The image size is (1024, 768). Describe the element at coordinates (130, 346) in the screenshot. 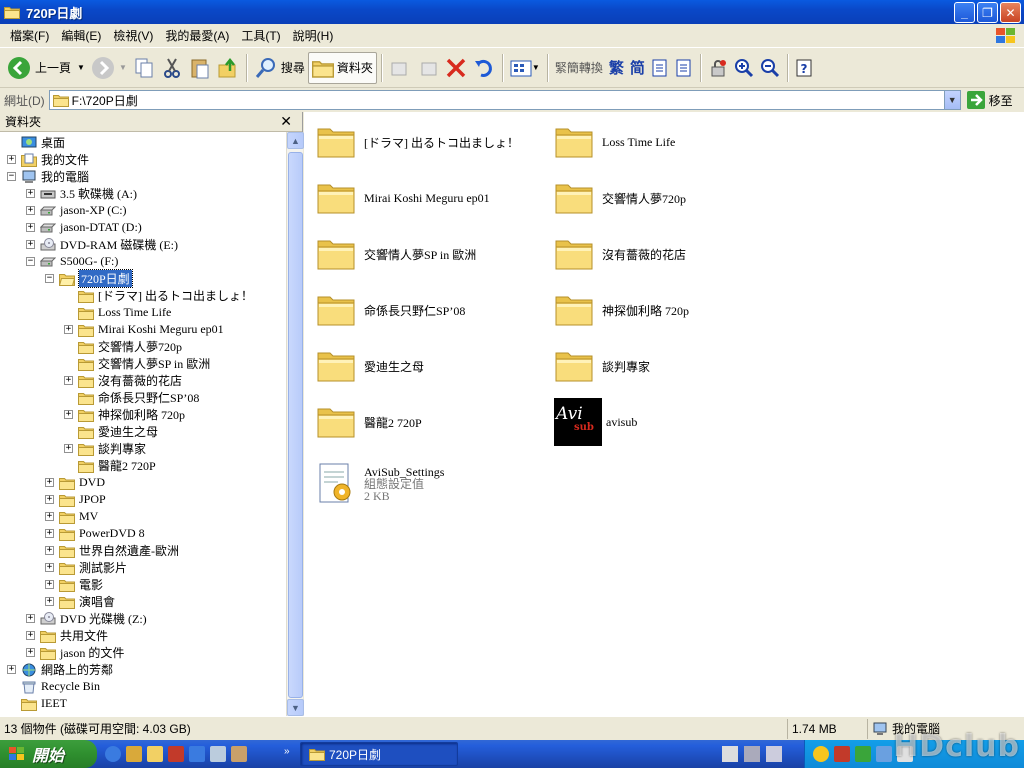

I see `tree-item: 交響情人夢720p` at that location.